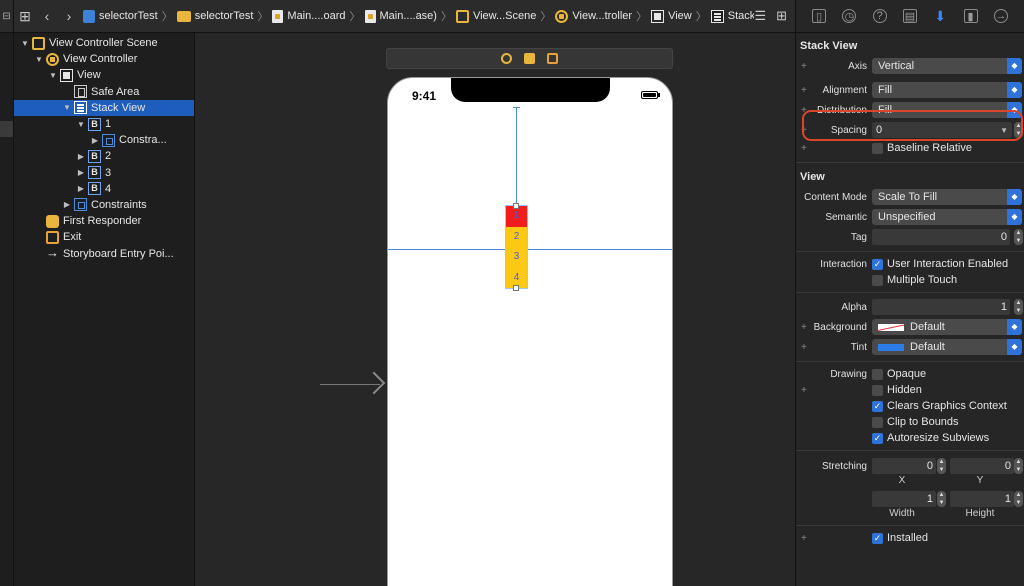 The image size is (1024, 586). What do you see at coordinates (69, 16) in the screenshot?
I see `forward-chevron-icon: ›` at bounding box center [69, 16].